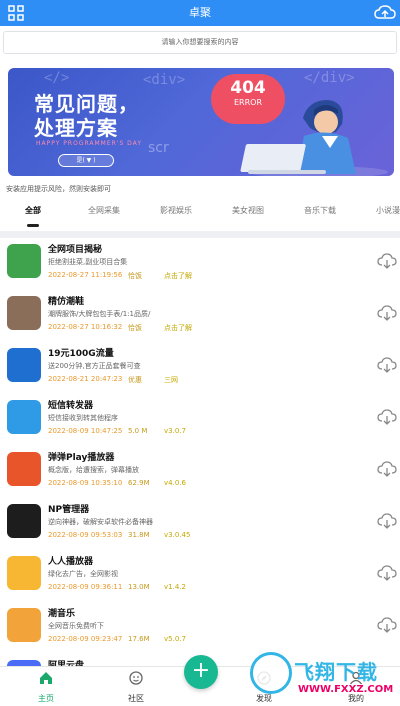 Image resolution: width=400 pixels, height=706 pixels. What do you see at coordinates (248, 210) in the screenshot?
I see `tab-beauty-images: 美女视图` at bounding box center [248, 210].